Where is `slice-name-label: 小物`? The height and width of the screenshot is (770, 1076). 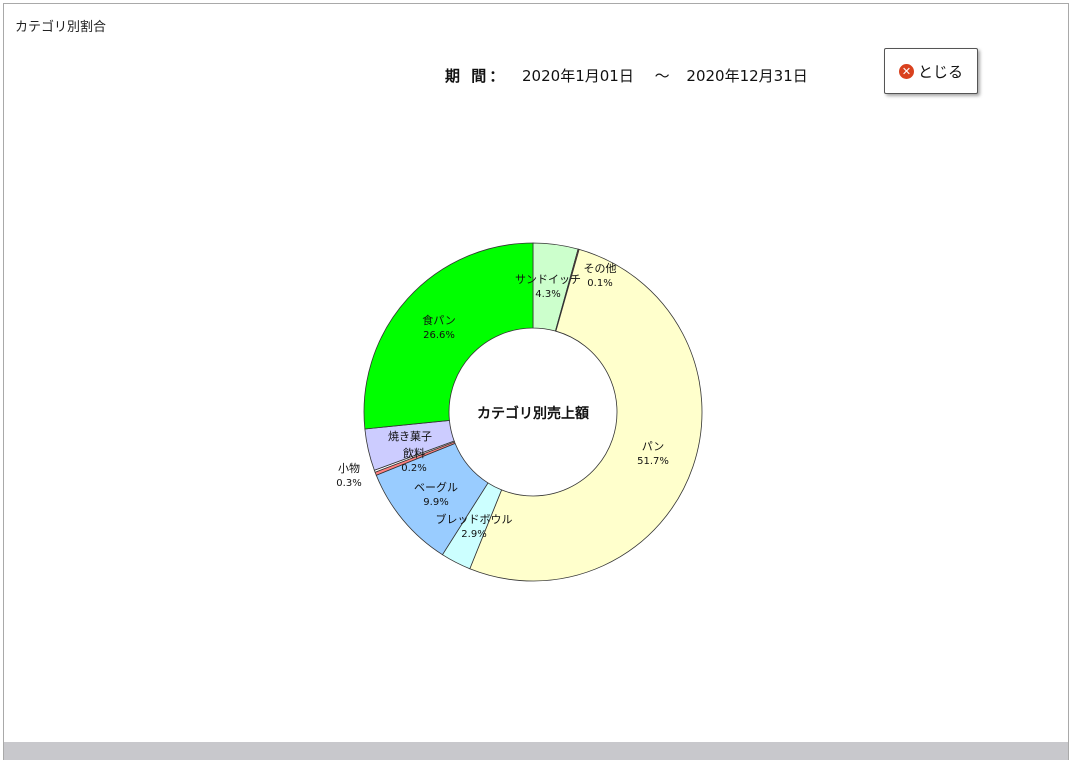 slice-name-label: 小物 is located at coordinates (349, 468).